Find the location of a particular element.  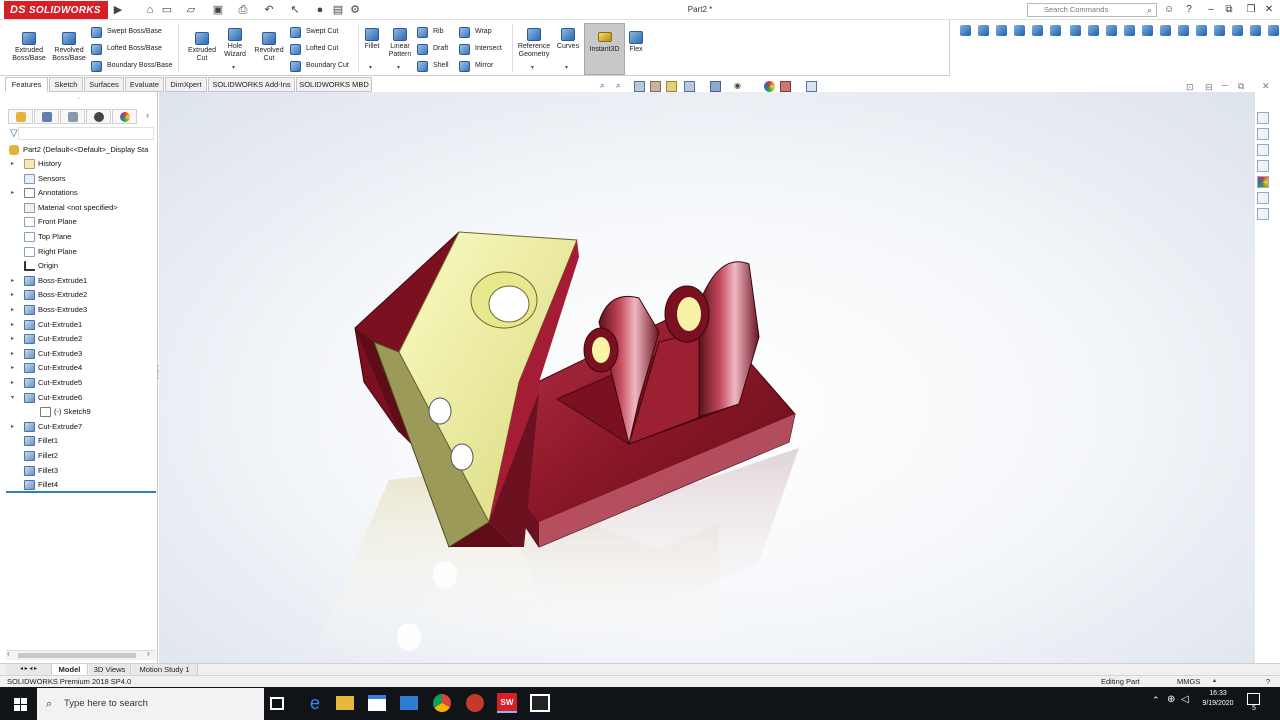

filter-icon: ▽ is located at coordinates (14, 133).